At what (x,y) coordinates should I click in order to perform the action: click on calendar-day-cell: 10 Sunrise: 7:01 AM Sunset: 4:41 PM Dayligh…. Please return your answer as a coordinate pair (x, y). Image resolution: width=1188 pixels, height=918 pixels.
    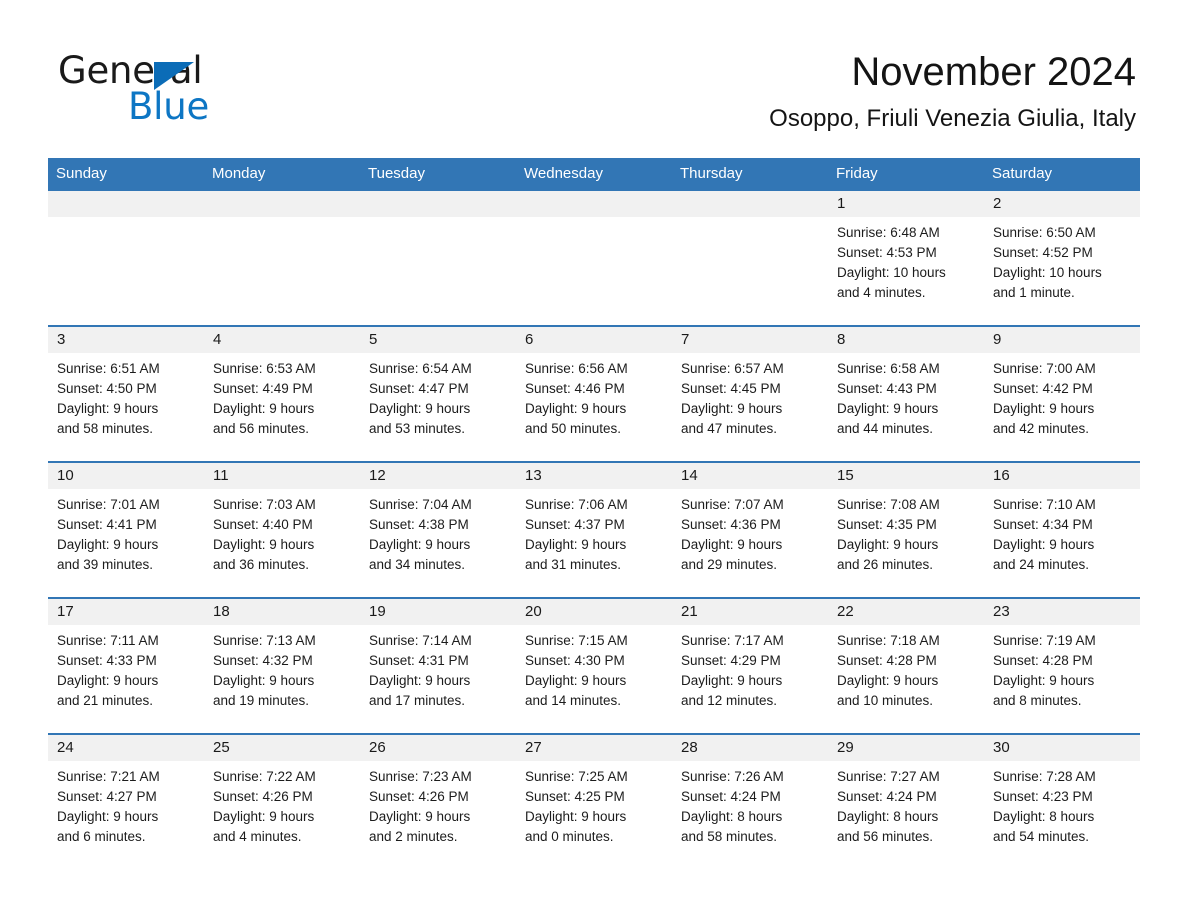
    Looking at the image, I should click on (126, 529).